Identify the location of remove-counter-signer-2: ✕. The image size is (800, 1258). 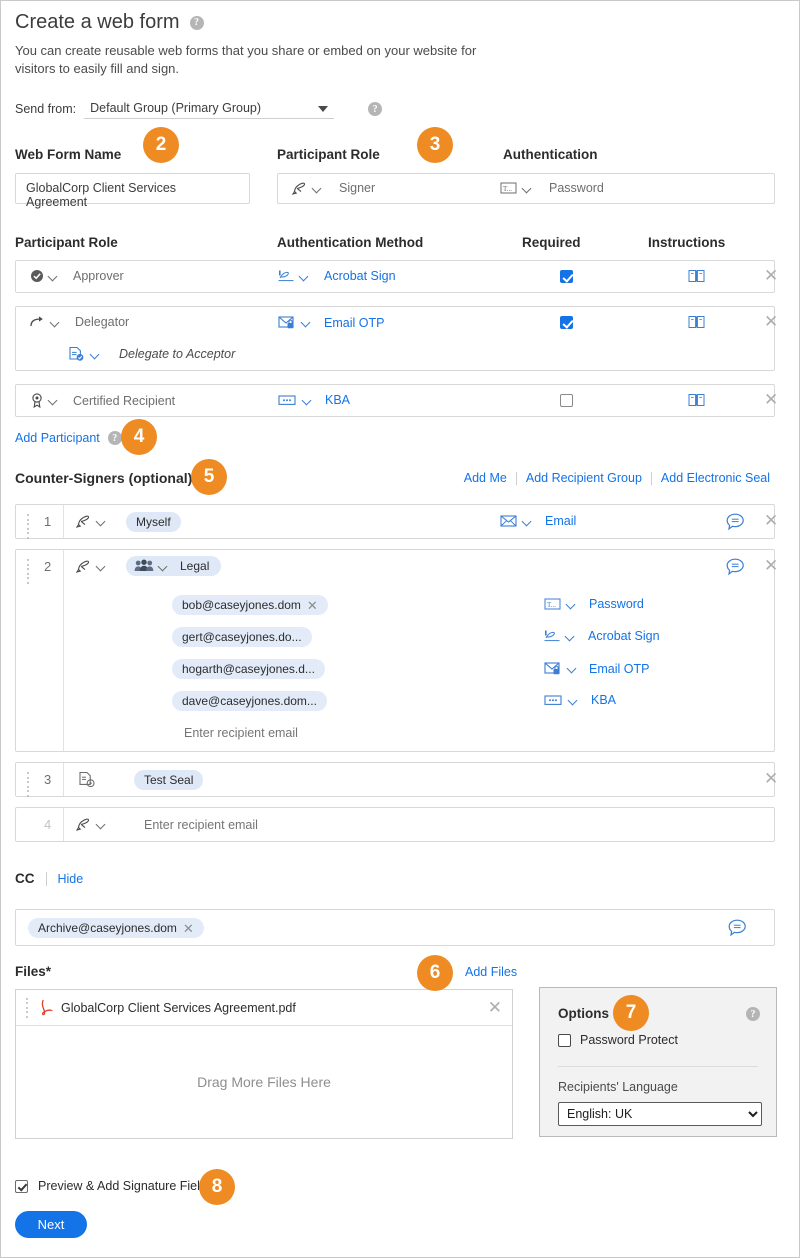
(771, 565).